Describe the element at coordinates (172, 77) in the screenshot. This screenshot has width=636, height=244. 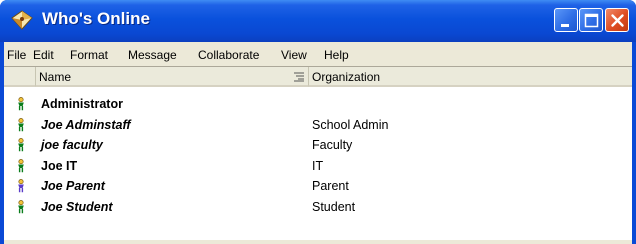
I see `name-column-header: Name` at that location.